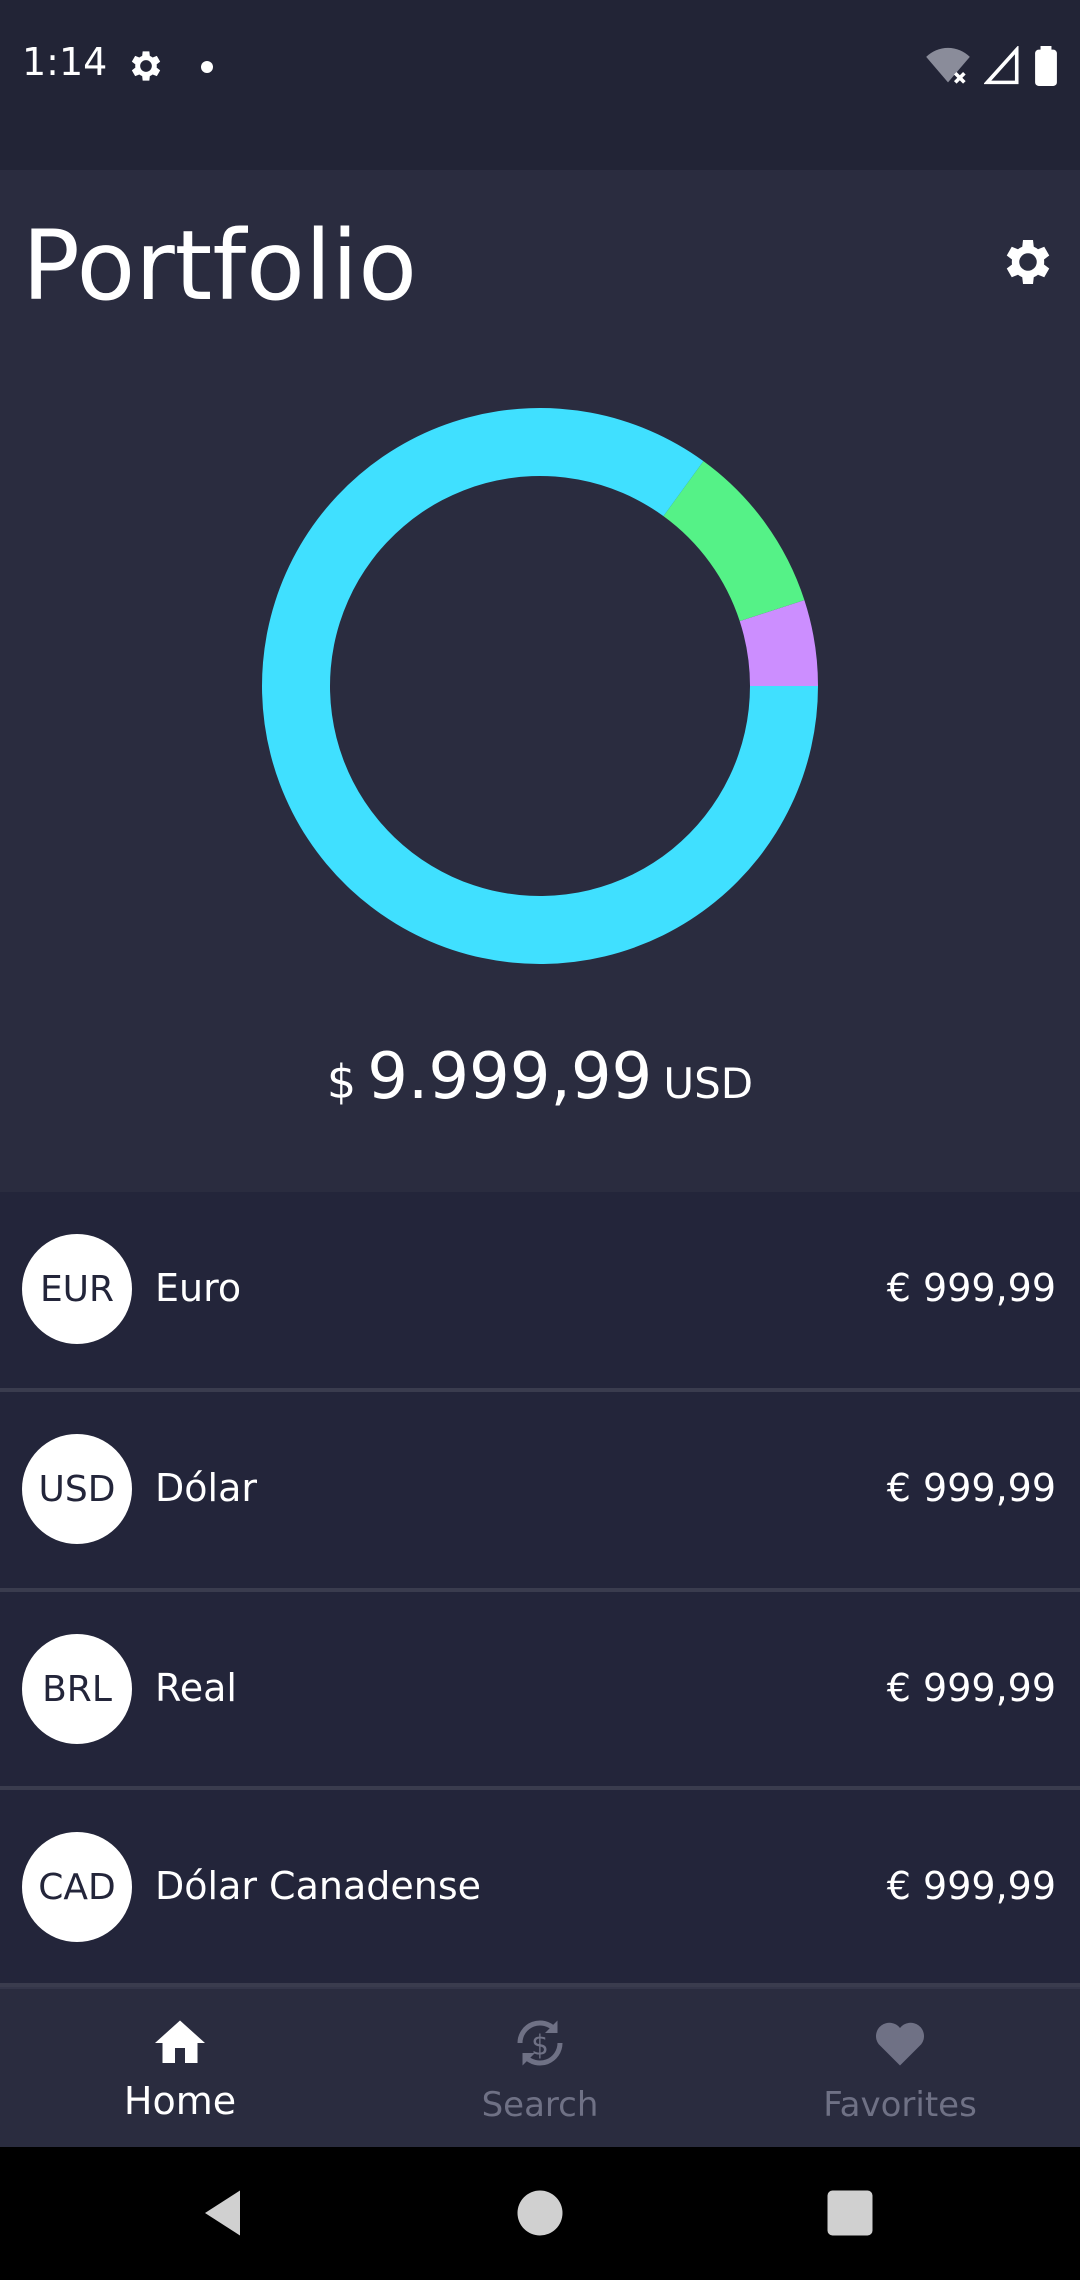 The image size is (1080, 2280). I want to click on nav-favorites: Favorites, so click(900, 2069).